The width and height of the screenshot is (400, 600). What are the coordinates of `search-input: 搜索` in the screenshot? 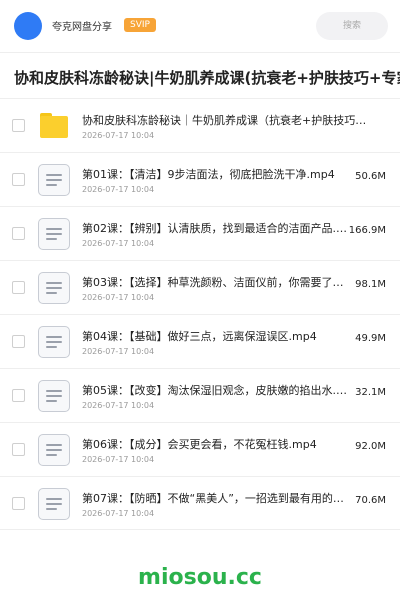 It's located at (352, 26).